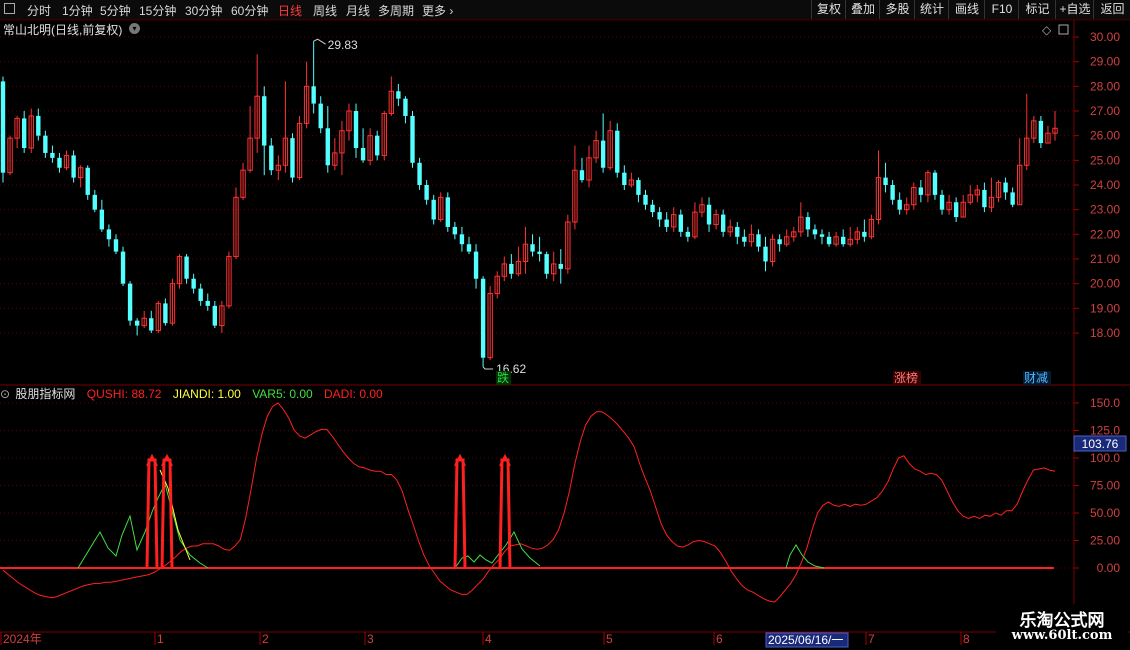  What do you see at coordinates (1105, 234) in the screenshot?
I see `price-axis-label: 22.00` at bounding box center [1105, 234].